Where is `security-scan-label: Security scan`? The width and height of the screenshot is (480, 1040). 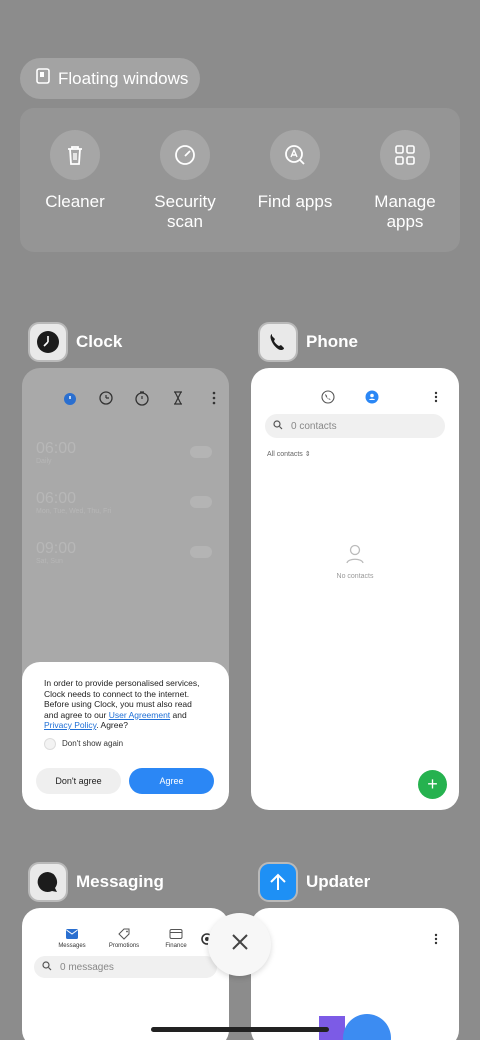 security-scan-label: Security scan is located at coordinates (185, 211).